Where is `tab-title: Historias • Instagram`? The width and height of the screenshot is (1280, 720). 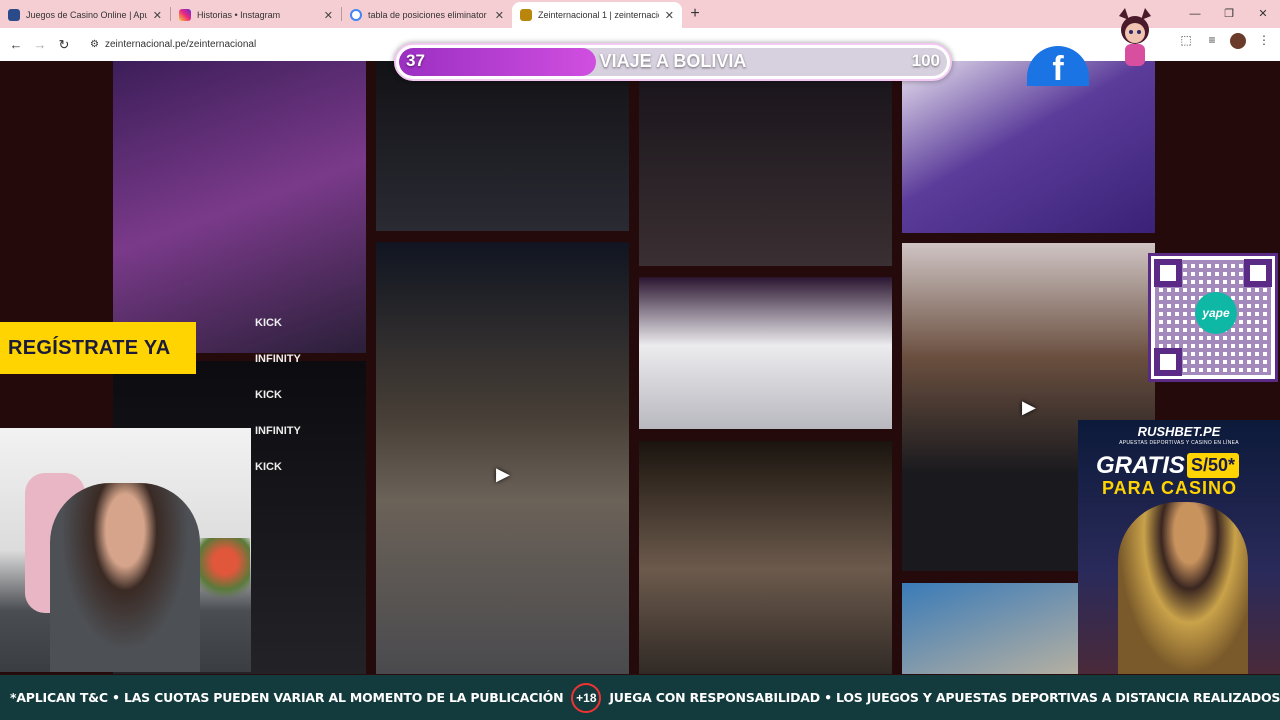 tab-title: Historias • Instagram is located at coordinates (239, 15).